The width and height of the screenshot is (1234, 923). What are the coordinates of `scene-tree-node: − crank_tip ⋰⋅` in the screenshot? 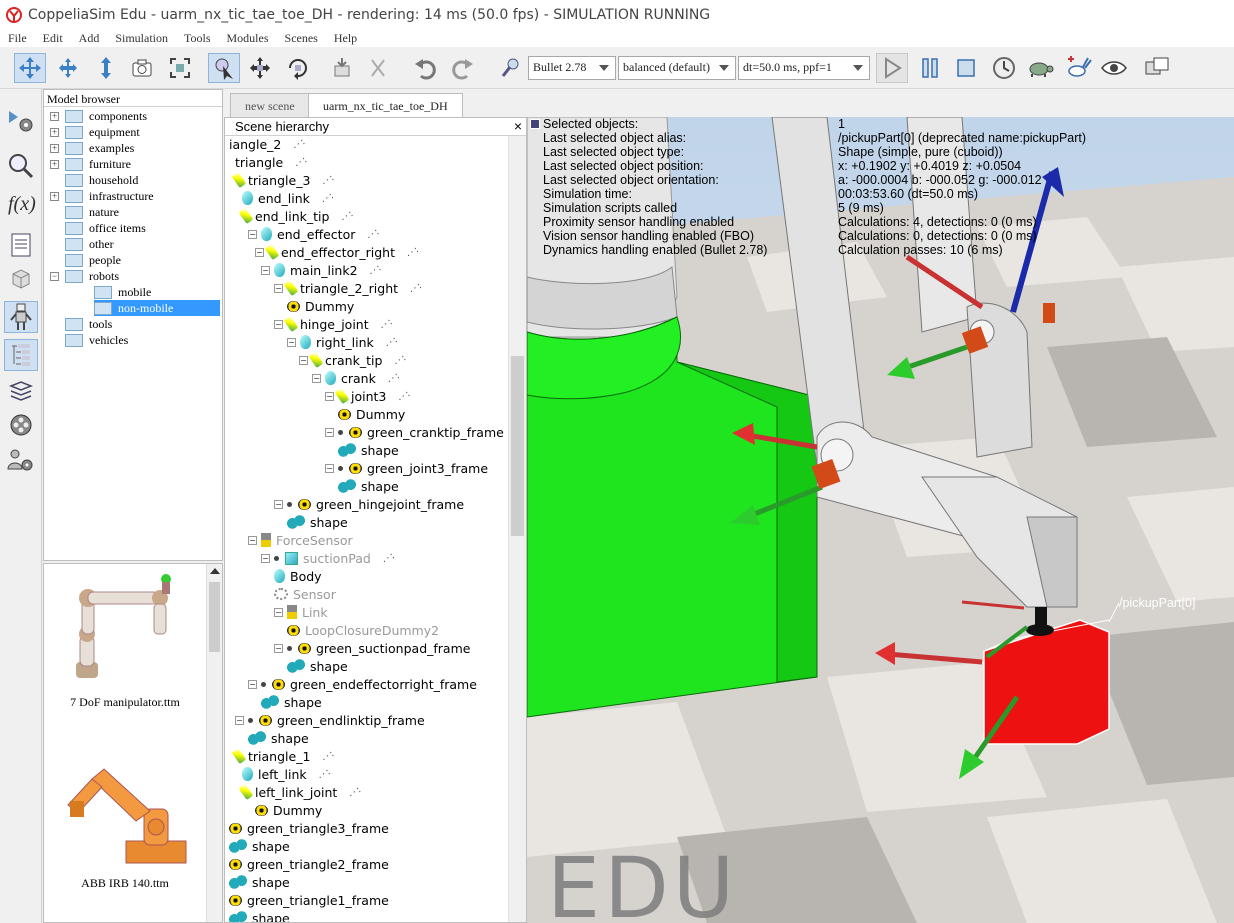 It's located at (353, 360).